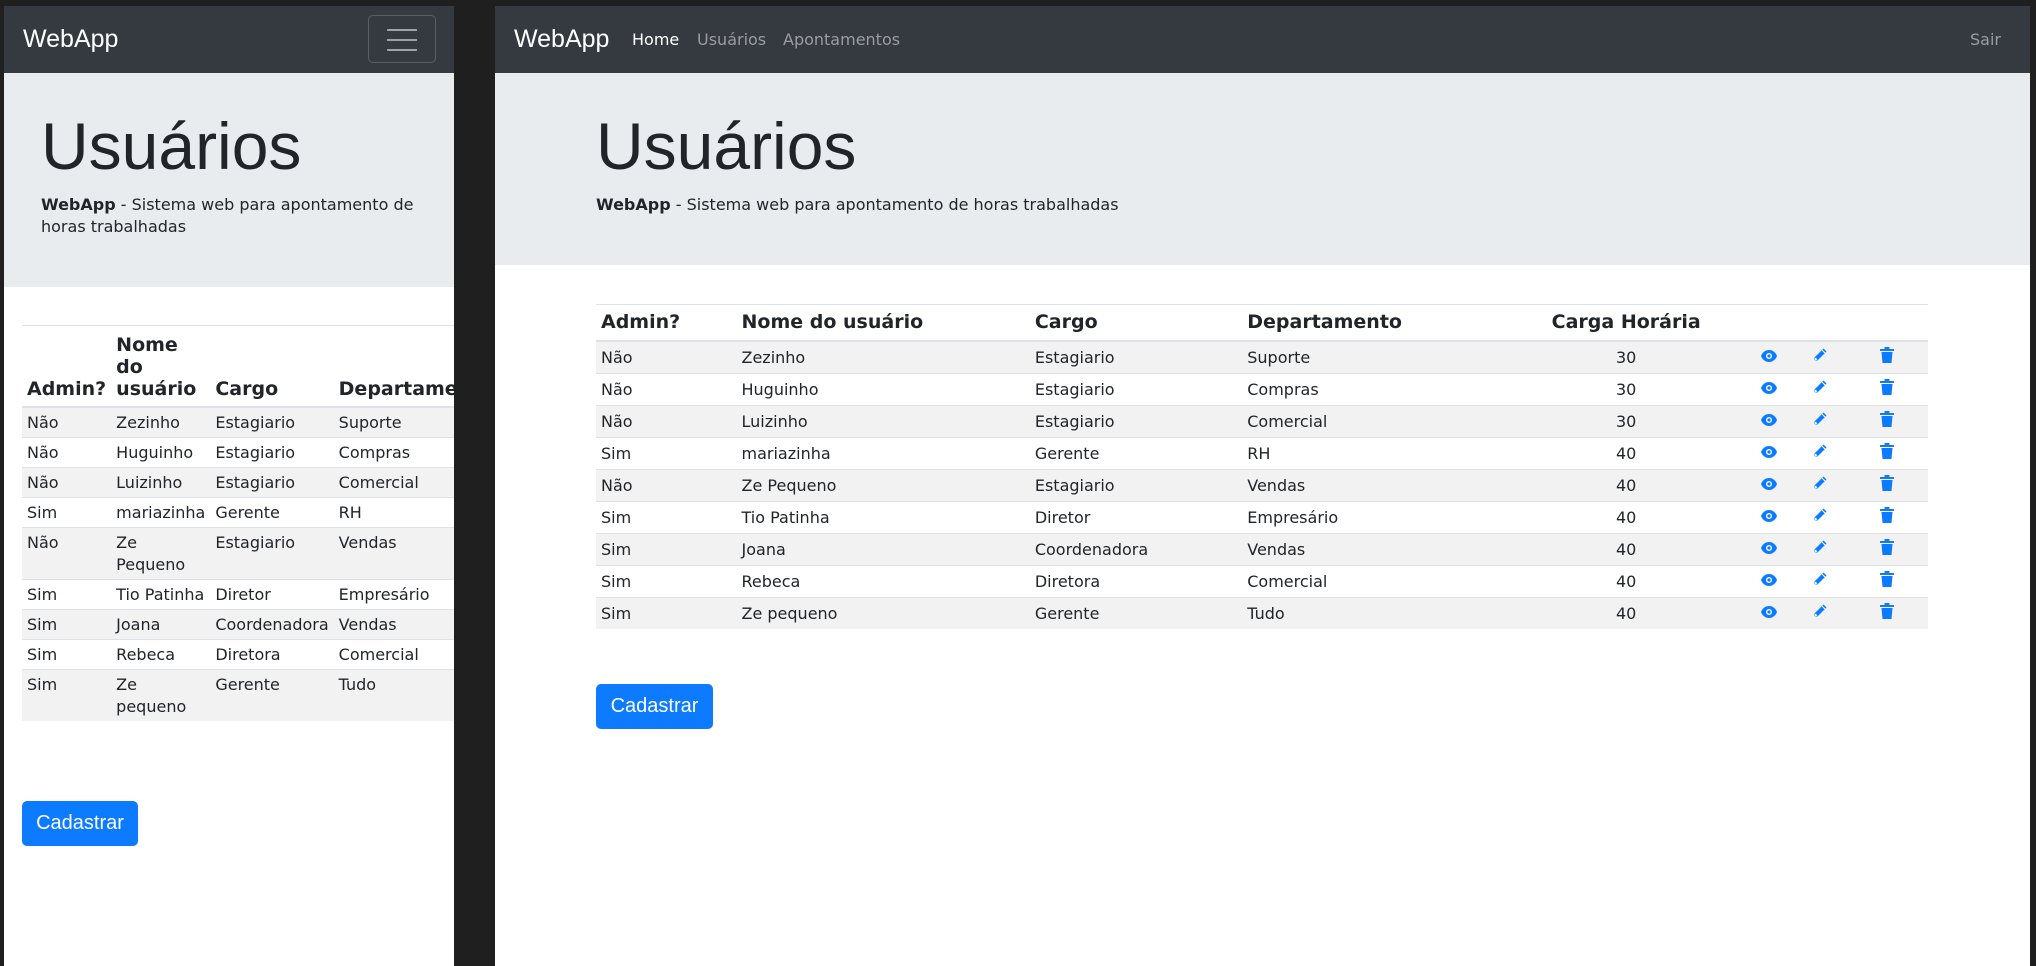 The height and width of the screenshot is (966, 2036). What do you see at coordinates (272, 594) in the screenshot?
I see `cell-cargo: Diretor` at bounding box center [272, 594].